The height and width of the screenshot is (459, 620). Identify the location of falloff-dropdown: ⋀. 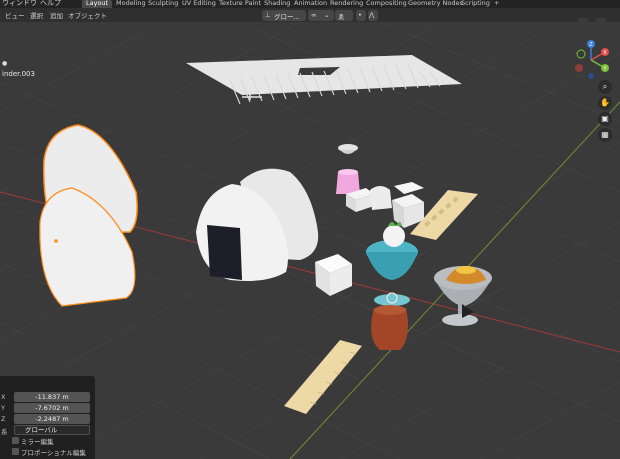
(373, 15).